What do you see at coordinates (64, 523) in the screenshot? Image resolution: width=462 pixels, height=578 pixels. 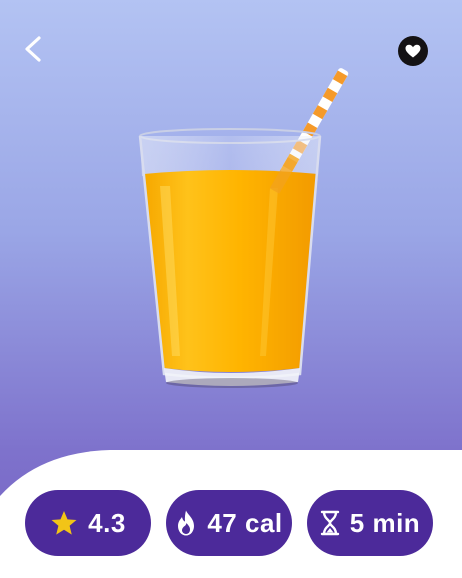 I see `star-icon` at bounding box center [64, 523].